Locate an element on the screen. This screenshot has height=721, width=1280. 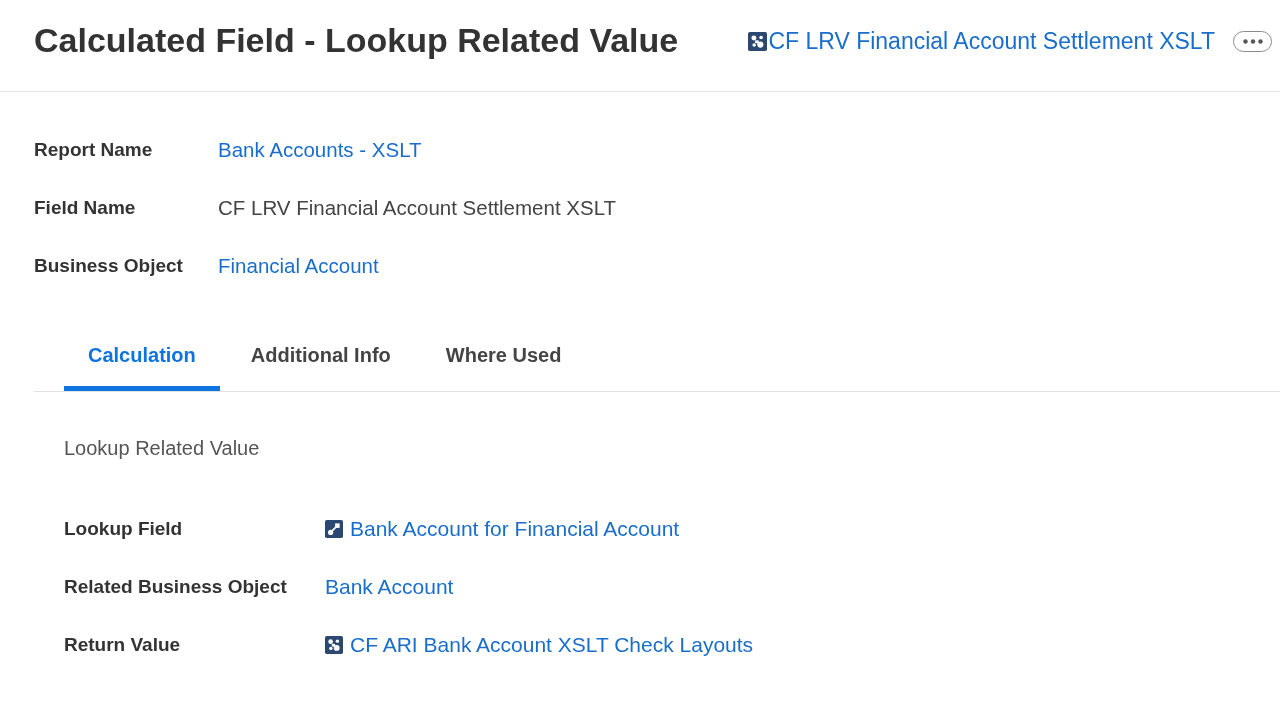
field-label: Business Object is located at coordinates (108, 266).